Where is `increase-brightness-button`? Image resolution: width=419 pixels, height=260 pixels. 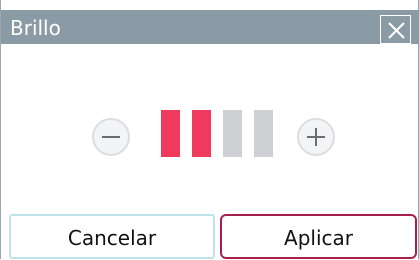 increase-brightness-button is located at coordinates (316, 137).